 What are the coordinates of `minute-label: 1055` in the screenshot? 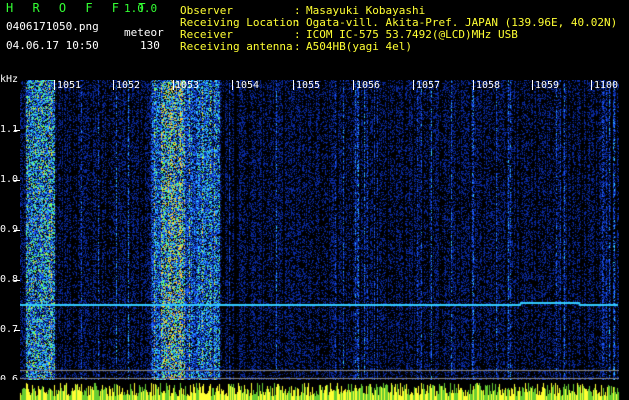 It's located at (308, 85).